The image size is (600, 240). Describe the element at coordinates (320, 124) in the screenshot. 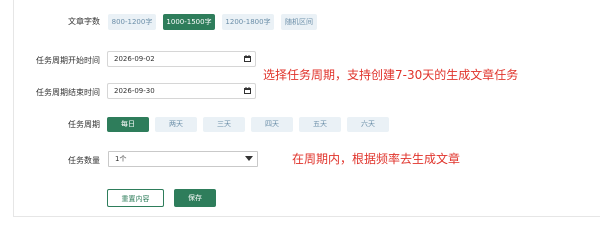

I see `period-option-five-days: 五天` at that location.